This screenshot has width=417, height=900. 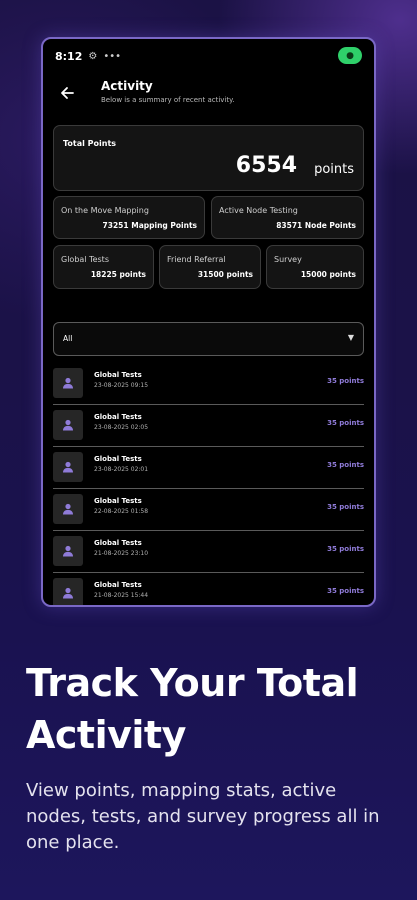 I want to click on activity-date: 21-08-2025 23:10, so click(x=121, y=553).